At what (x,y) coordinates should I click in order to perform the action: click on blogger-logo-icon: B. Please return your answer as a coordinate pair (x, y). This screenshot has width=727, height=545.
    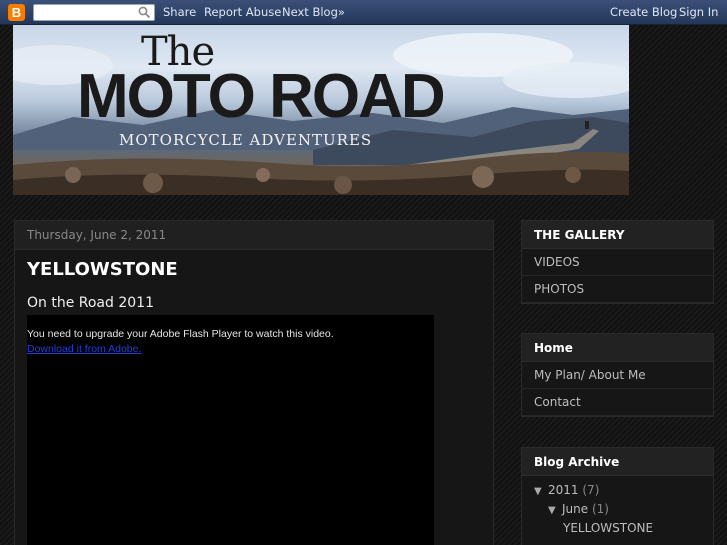
    Looking at the image, I should click on (16, 12).